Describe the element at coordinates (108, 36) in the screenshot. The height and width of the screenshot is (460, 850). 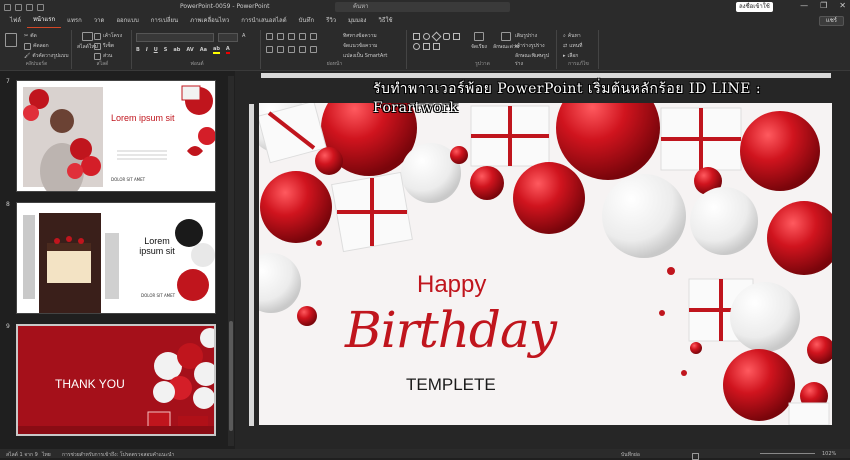
I see `layout-button: เค้าโครง` at that location.